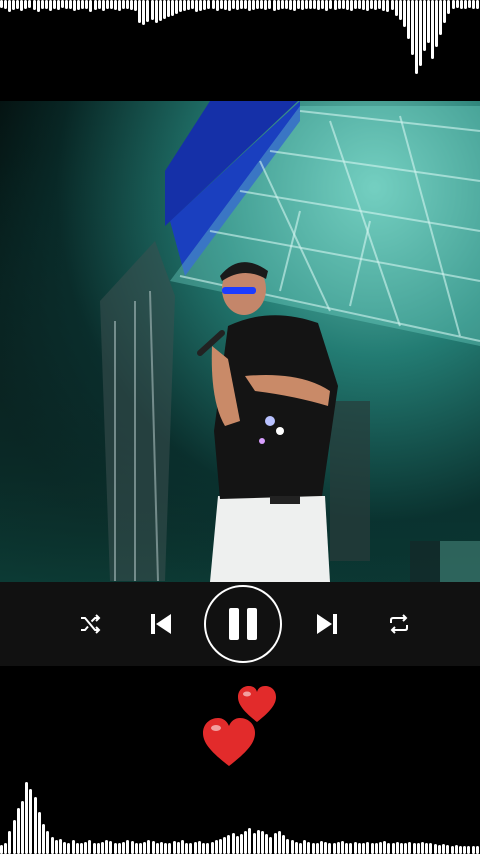 The width and height of the screenshot is (480, 854). I want to click on hearts-decoration, so click(240, 721).